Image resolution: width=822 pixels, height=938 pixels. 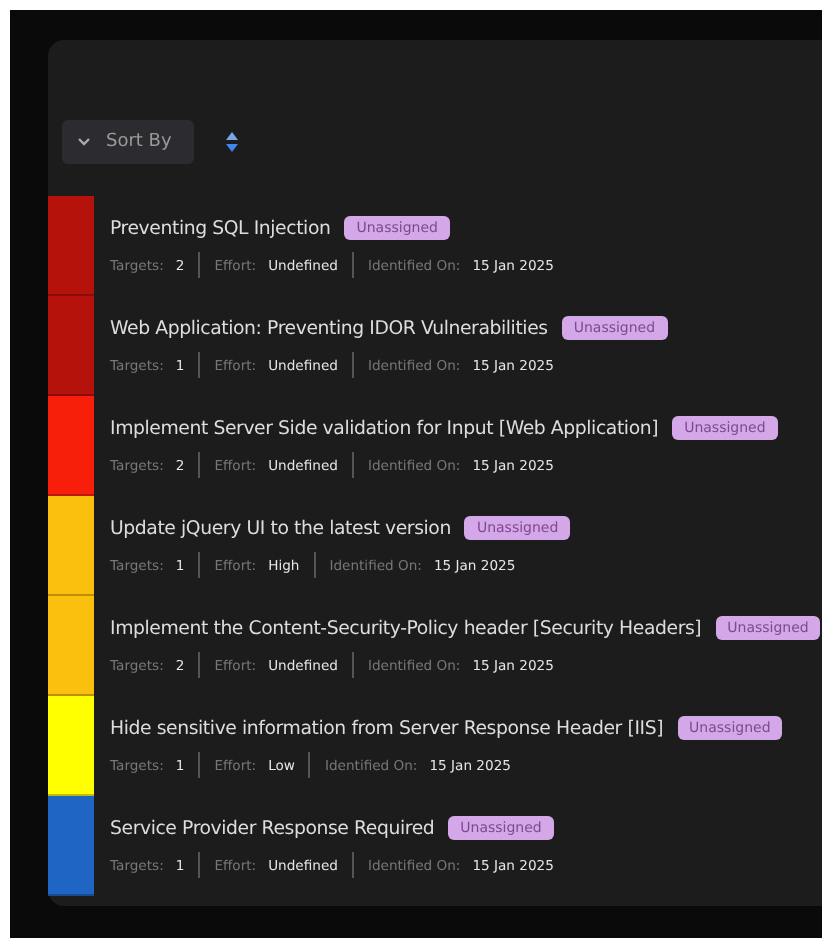 I want to click on finding-title: Service Provider Response Required, so click(x=272, y=828).